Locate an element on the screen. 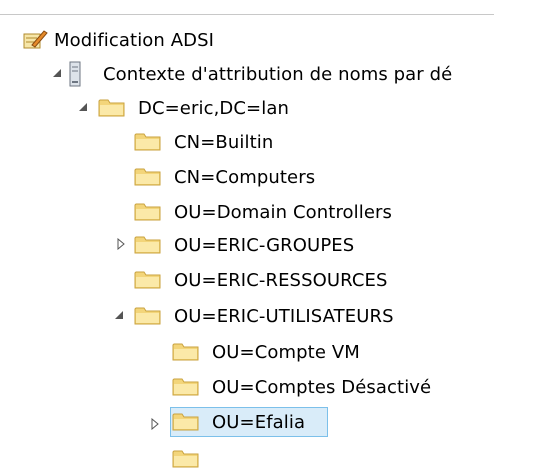 This screenshot has width=543, height=473. tree-node-clipped is located at coordinates (192, 459).